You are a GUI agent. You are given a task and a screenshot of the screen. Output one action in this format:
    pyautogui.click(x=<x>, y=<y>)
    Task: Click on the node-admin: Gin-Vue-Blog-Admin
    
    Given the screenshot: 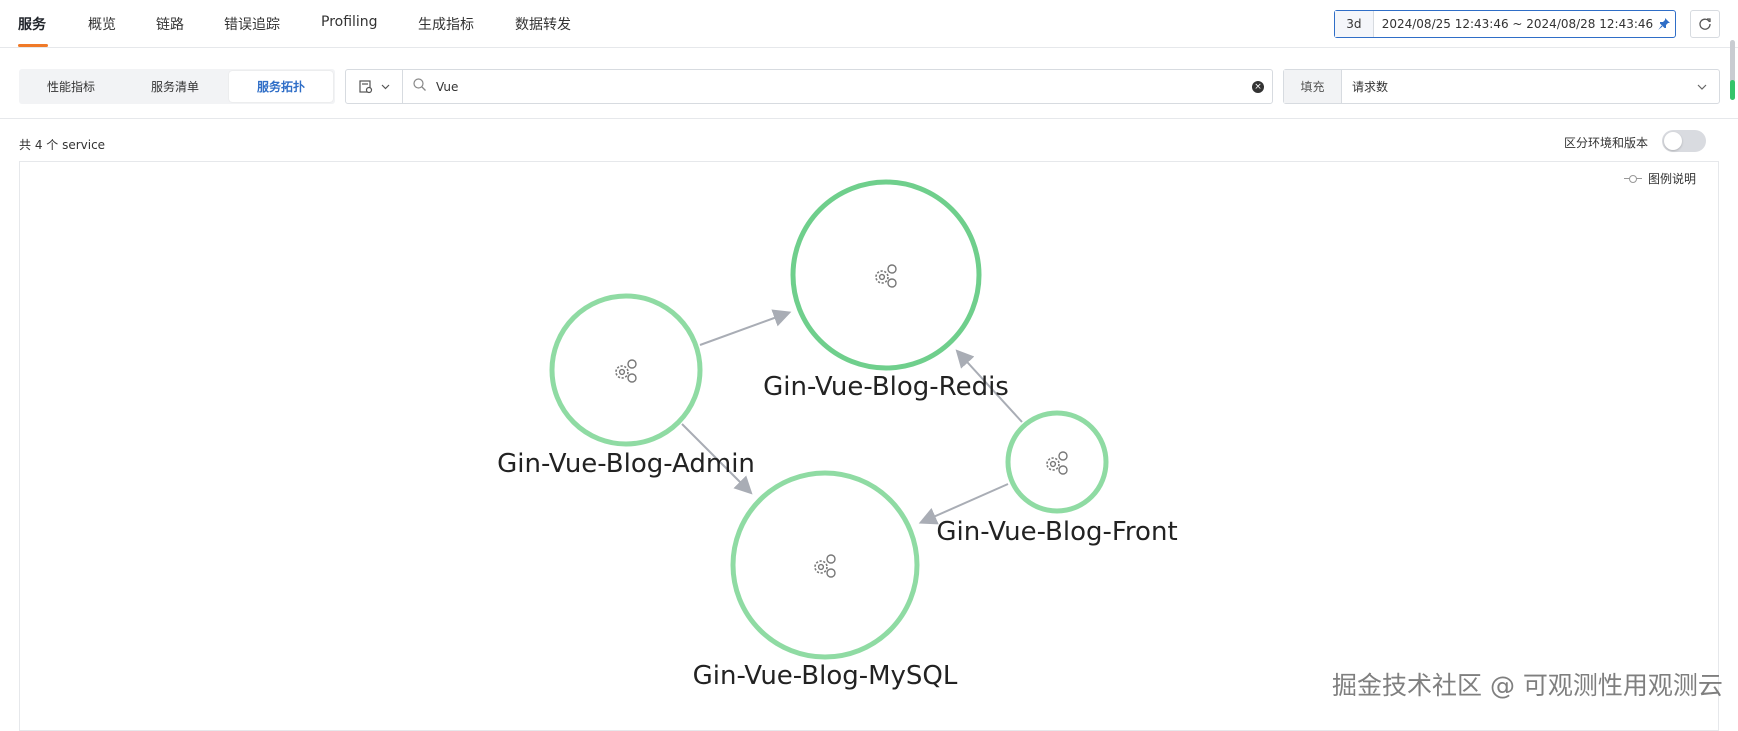 What is the action you would take?
    pyautogui.click(x=626, y=386)
    